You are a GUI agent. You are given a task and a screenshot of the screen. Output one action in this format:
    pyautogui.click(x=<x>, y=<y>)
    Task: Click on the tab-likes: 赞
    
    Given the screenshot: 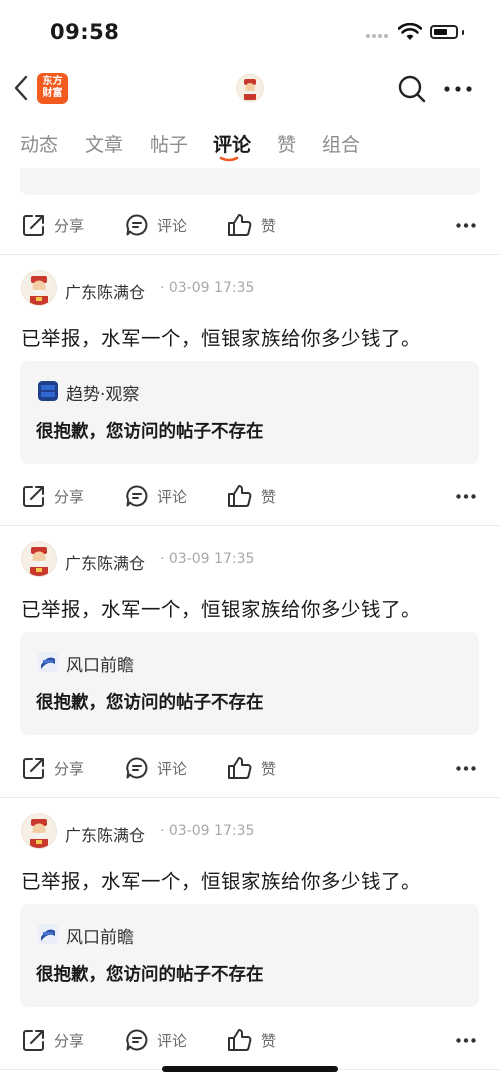 What is the action you would take?
    pyautogui.click(x=286, y=143)
    